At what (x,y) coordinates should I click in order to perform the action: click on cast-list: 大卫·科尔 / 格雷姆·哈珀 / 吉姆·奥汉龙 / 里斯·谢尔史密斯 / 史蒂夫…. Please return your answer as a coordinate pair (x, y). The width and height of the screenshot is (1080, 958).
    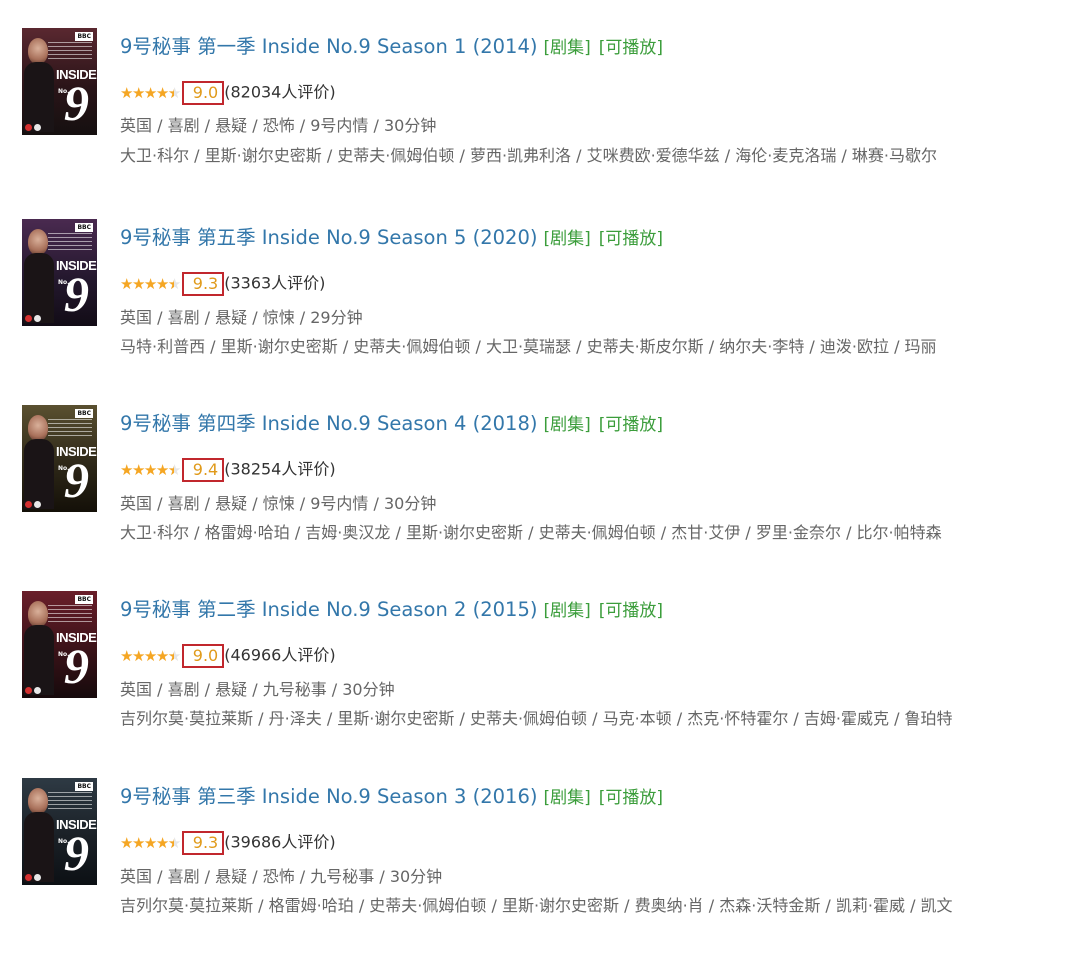
    Looking at the image, I should click on (531, 532).